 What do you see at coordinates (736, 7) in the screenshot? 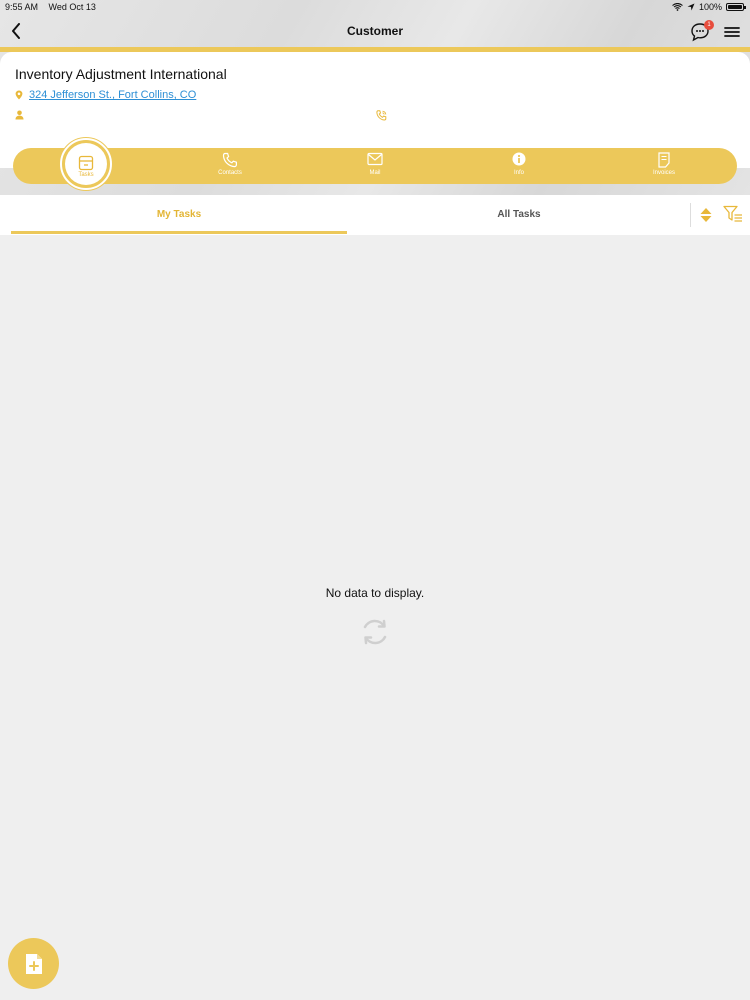
I see `battery-icon` at bounding box center [736, 7].